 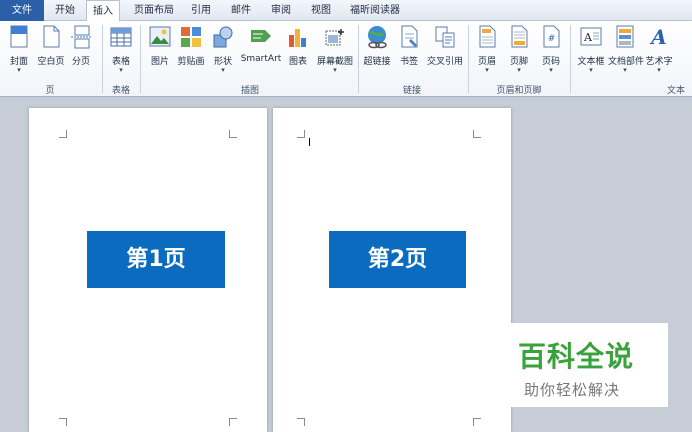 I want to click on watermark-logo: 百科全说 助你轻松解决, so click(x=589, y=365).